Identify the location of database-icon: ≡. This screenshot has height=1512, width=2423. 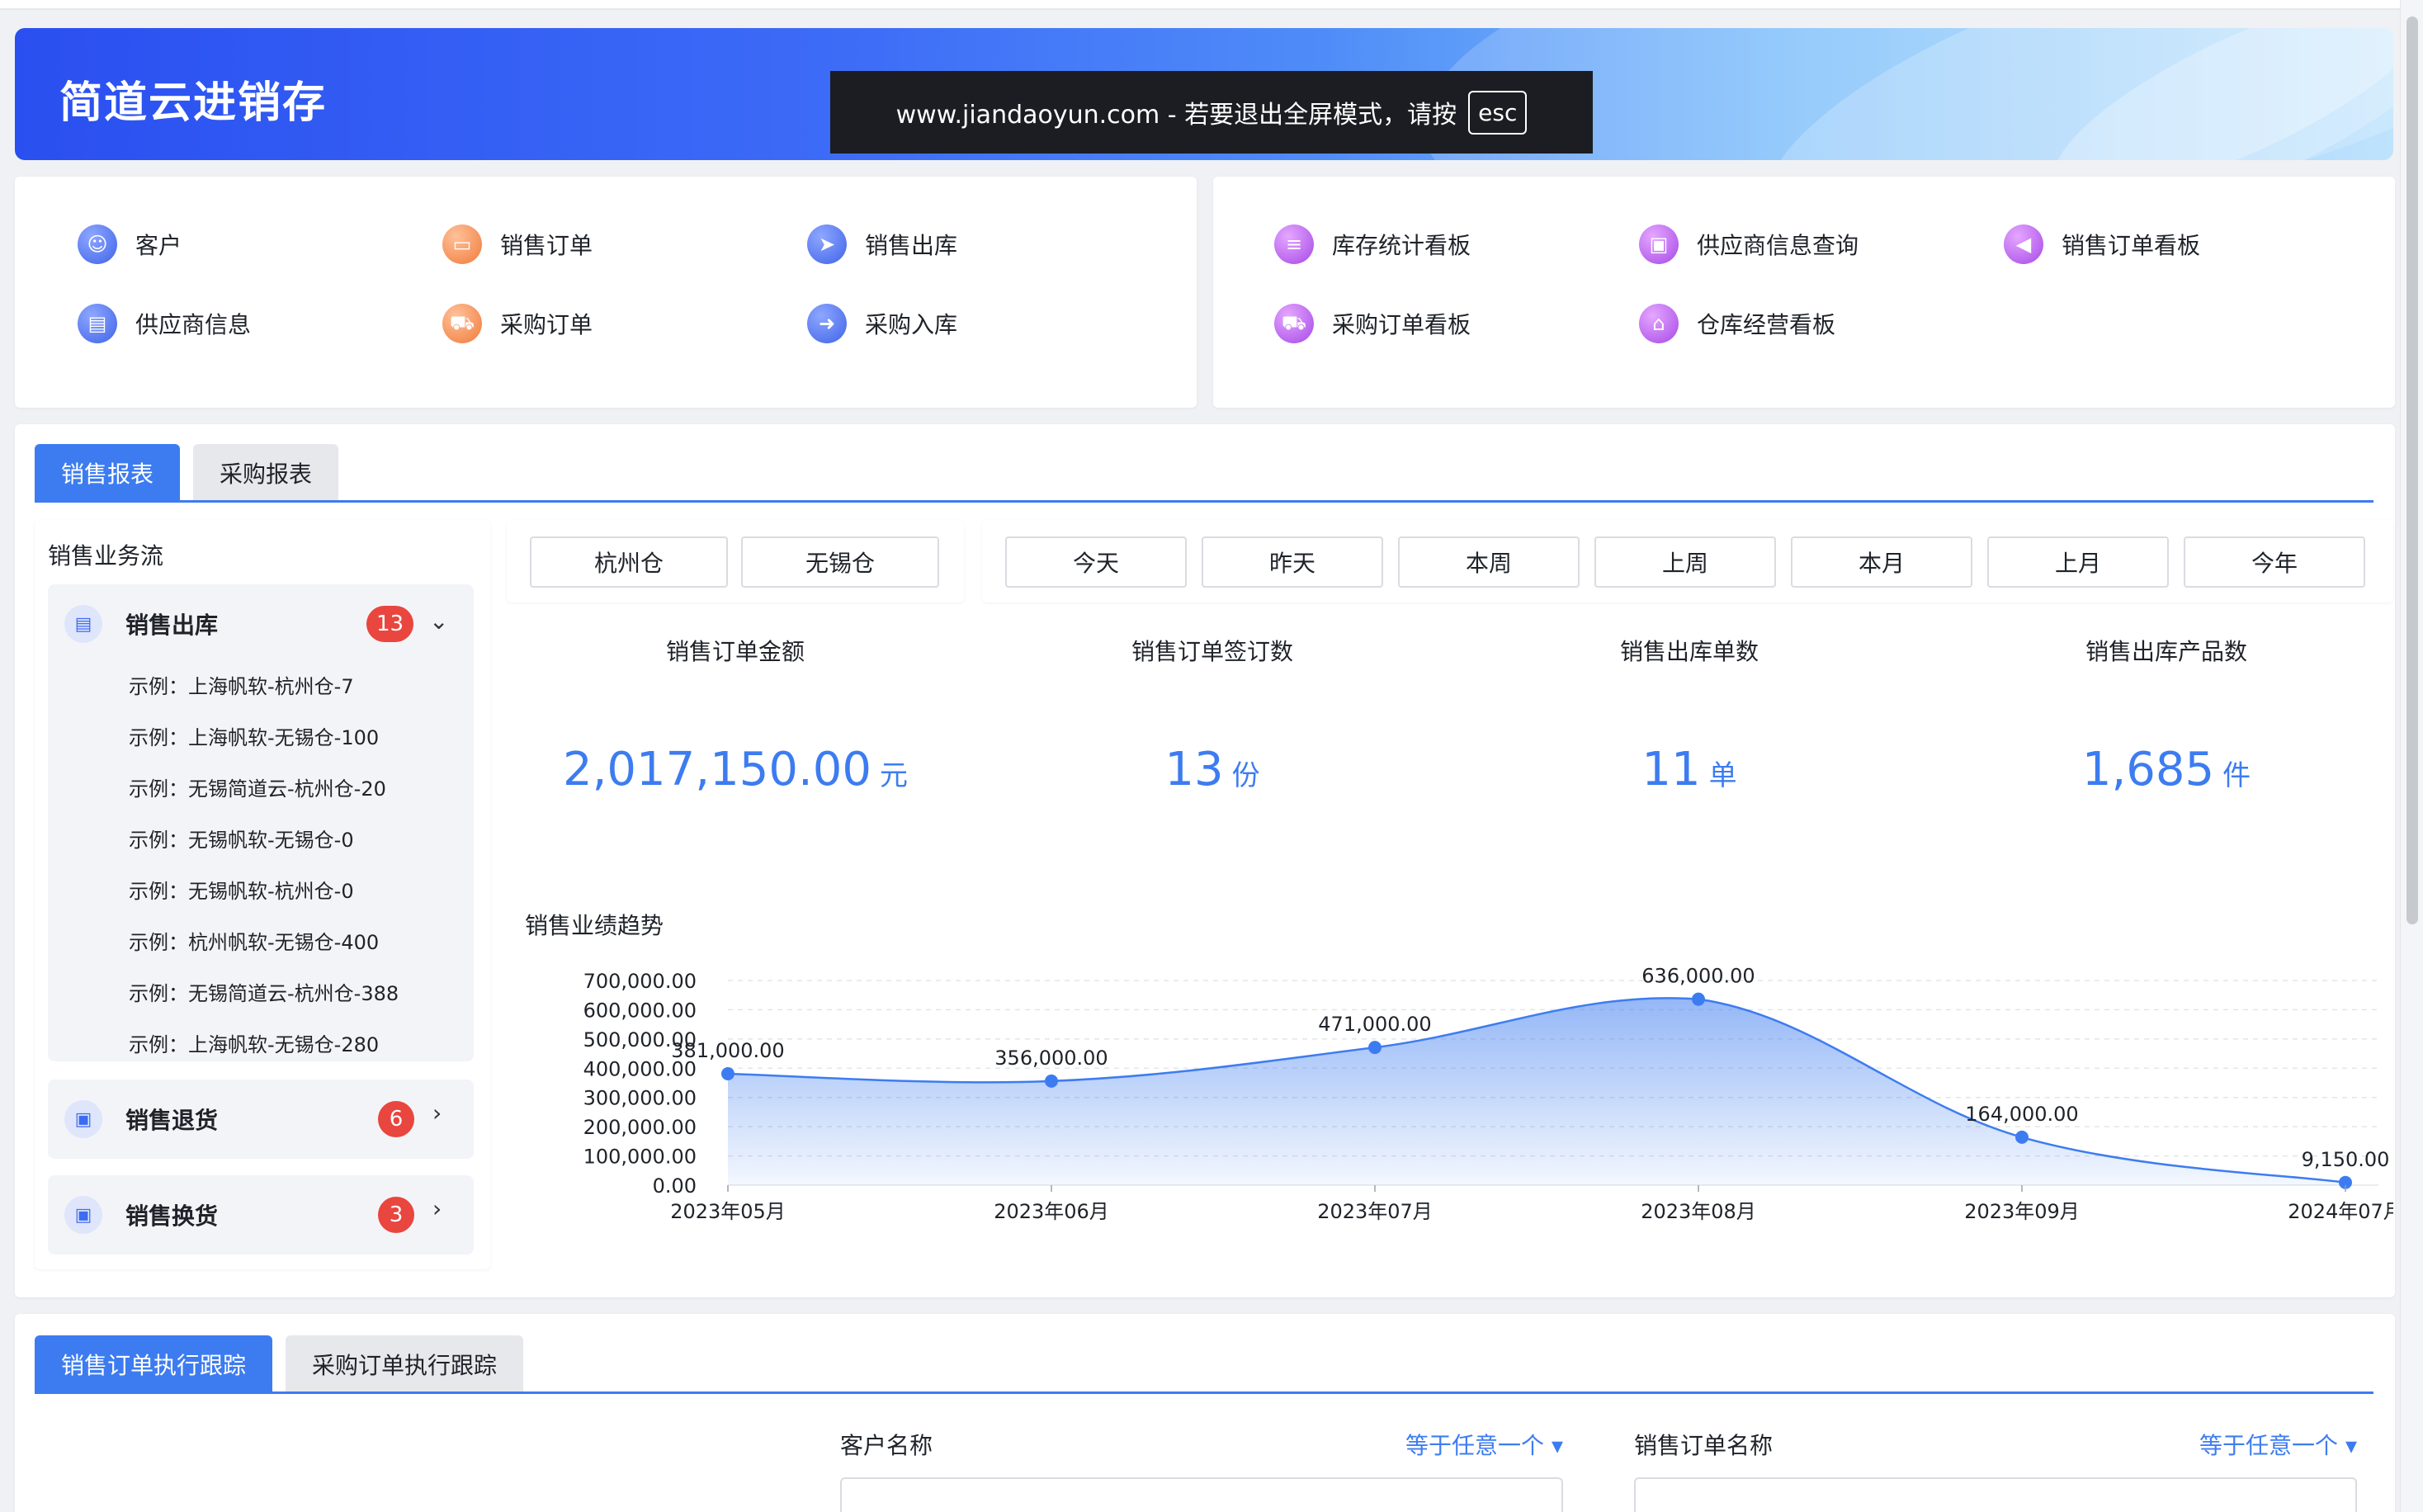
(1294, 244).